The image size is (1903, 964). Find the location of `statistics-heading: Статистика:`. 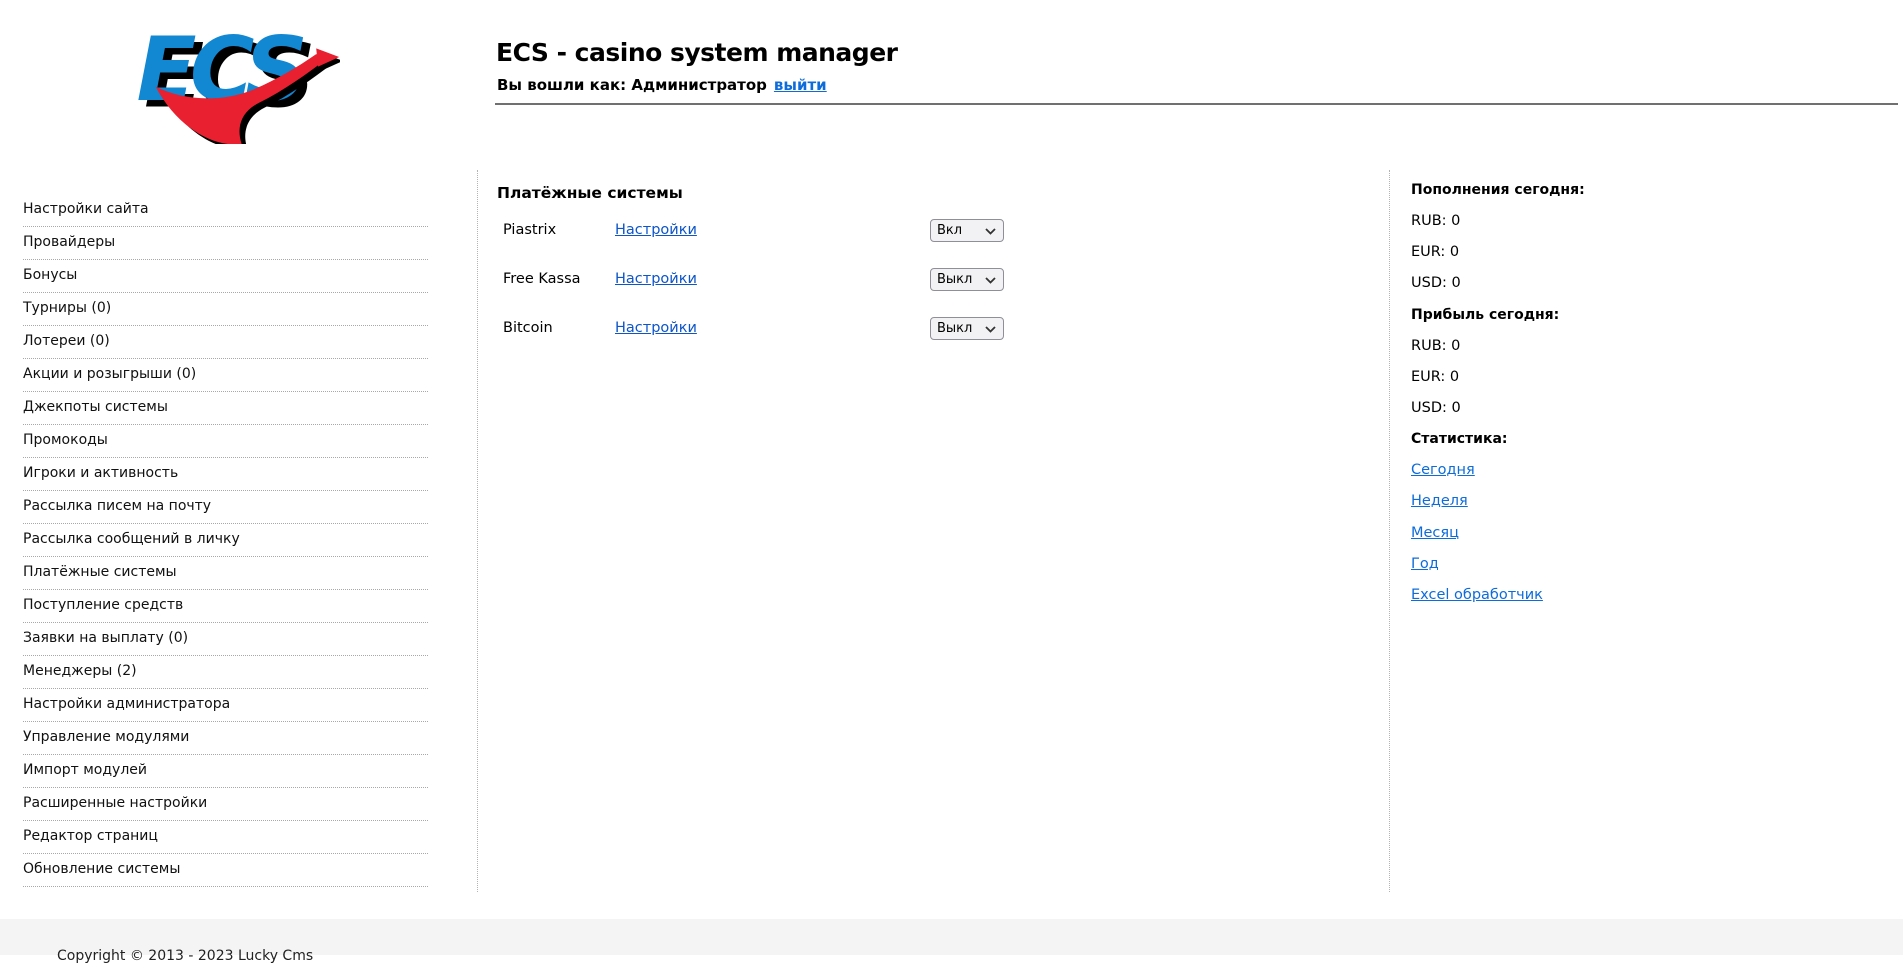

statistics-heading: Статистика: is located at coordinates (1459, 439).